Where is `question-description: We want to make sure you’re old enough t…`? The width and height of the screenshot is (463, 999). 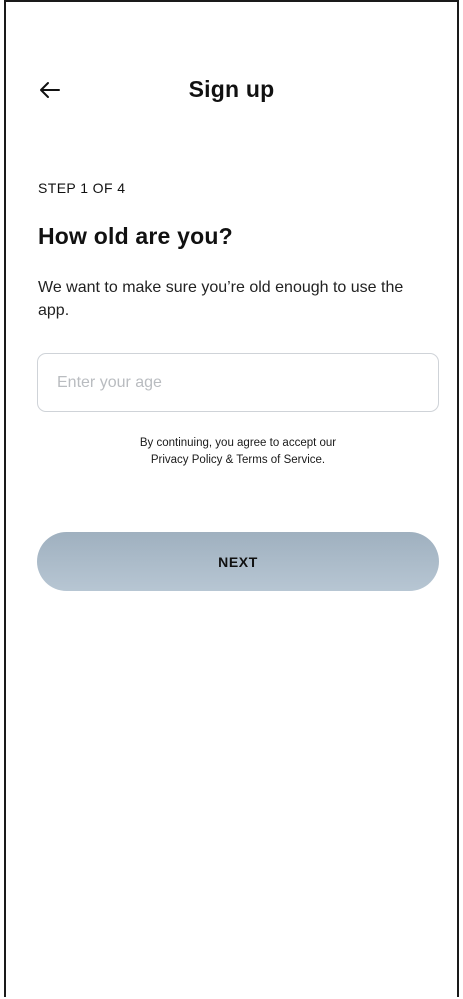
question-description: We want to make sure you’re old enough t… is located at coordinates (221, 299).